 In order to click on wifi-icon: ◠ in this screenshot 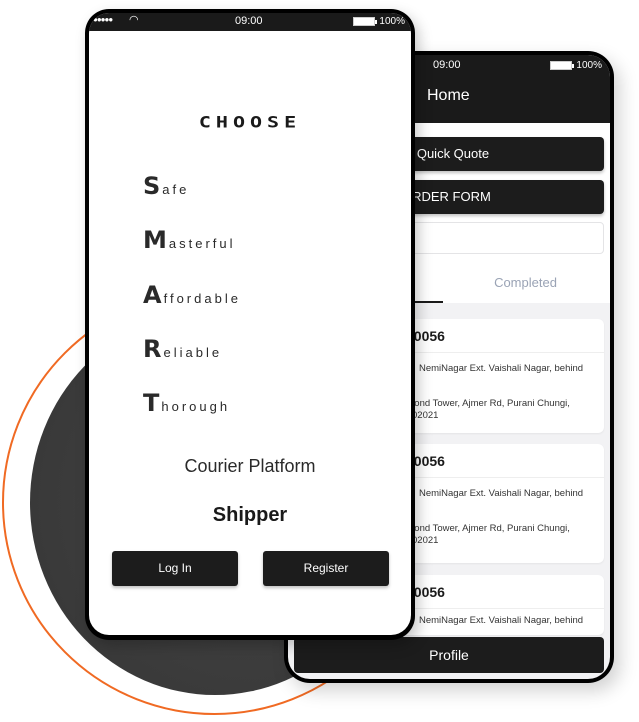, I will do `click(134, 20)`.